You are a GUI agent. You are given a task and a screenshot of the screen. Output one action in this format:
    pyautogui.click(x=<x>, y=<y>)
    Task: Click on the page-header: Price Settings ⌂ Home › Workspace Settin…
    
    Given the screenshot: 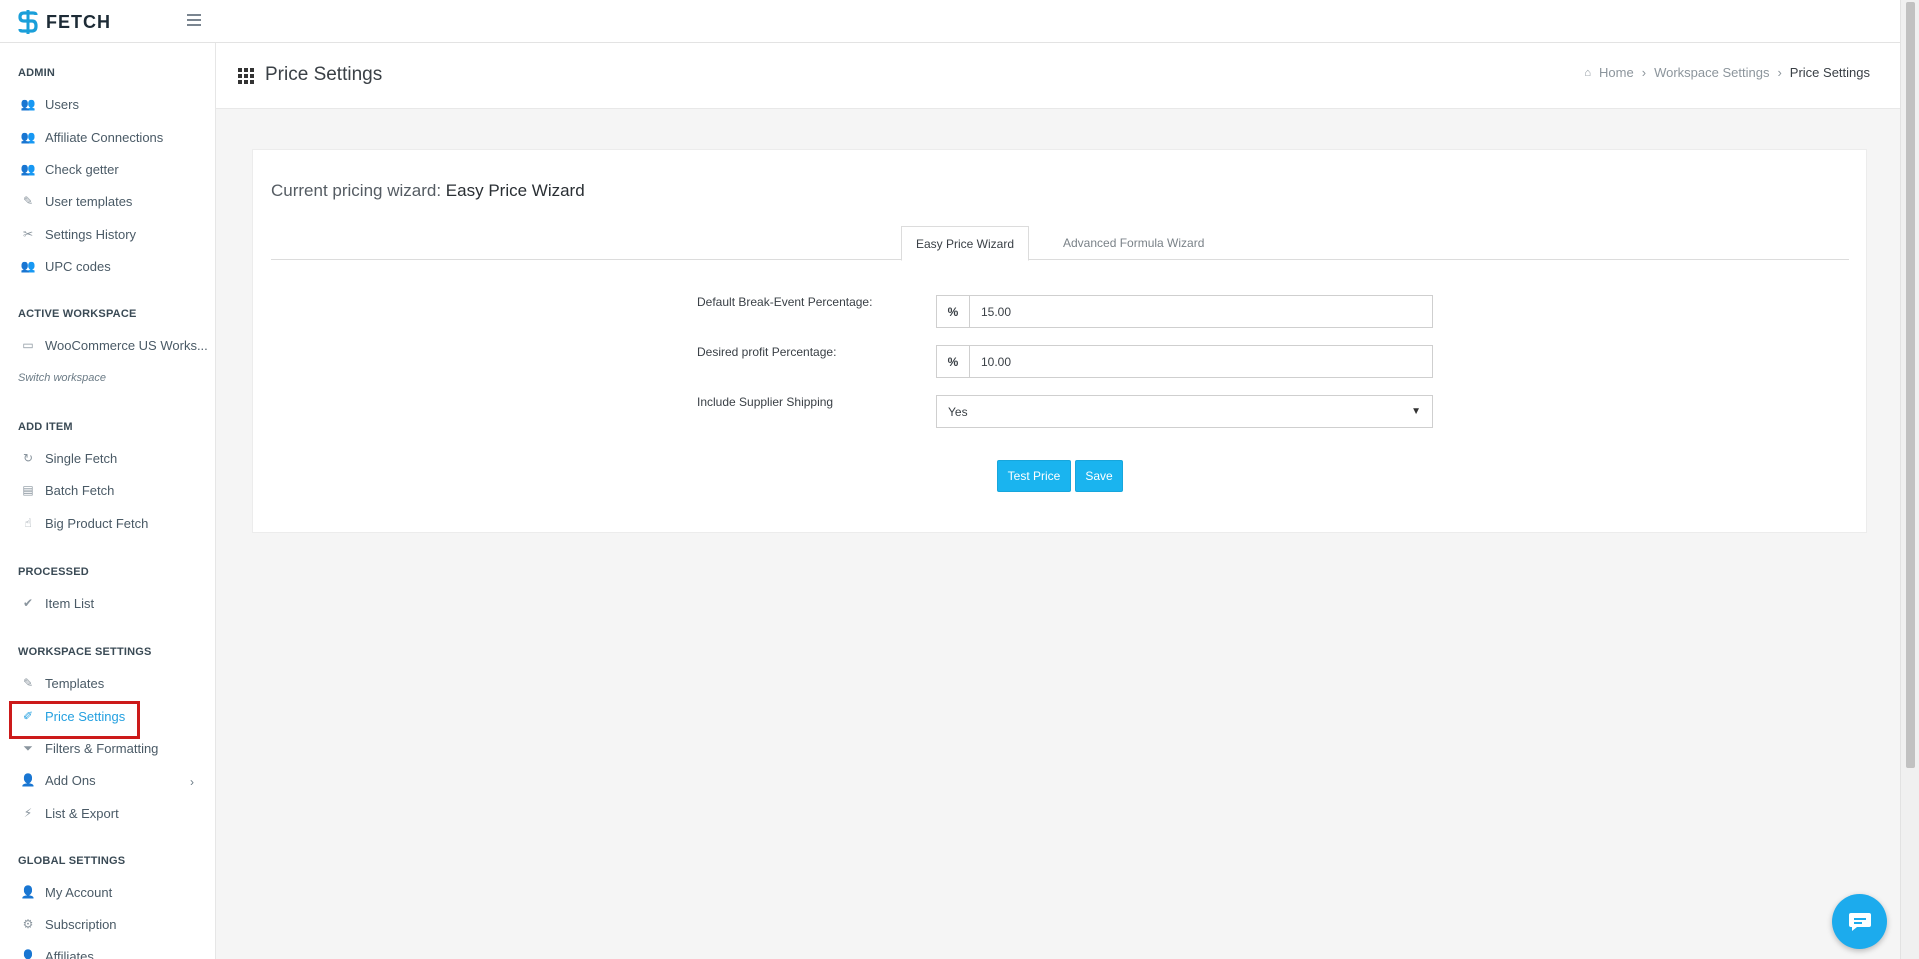 What is the action you would take?
    pyautogui.click(x=1058, y=76)
    